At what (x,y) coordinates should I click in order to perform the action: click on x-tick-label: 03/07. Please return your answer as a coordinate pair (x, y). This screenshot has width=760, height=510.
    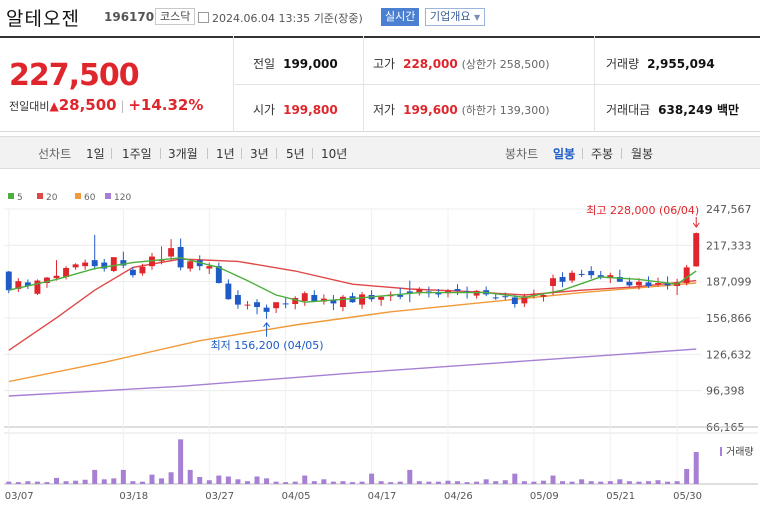
    Looking at the image, I should click on (19, 496).